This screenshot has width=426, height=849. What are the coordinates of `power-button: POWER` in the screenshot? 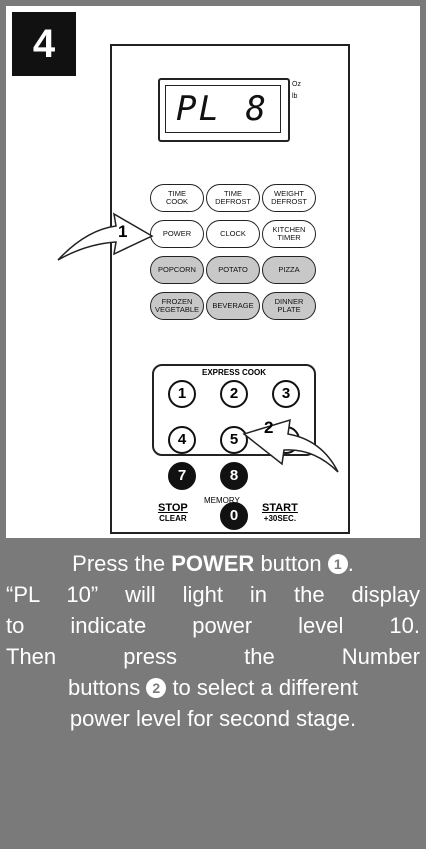 It's located at (177, 234).